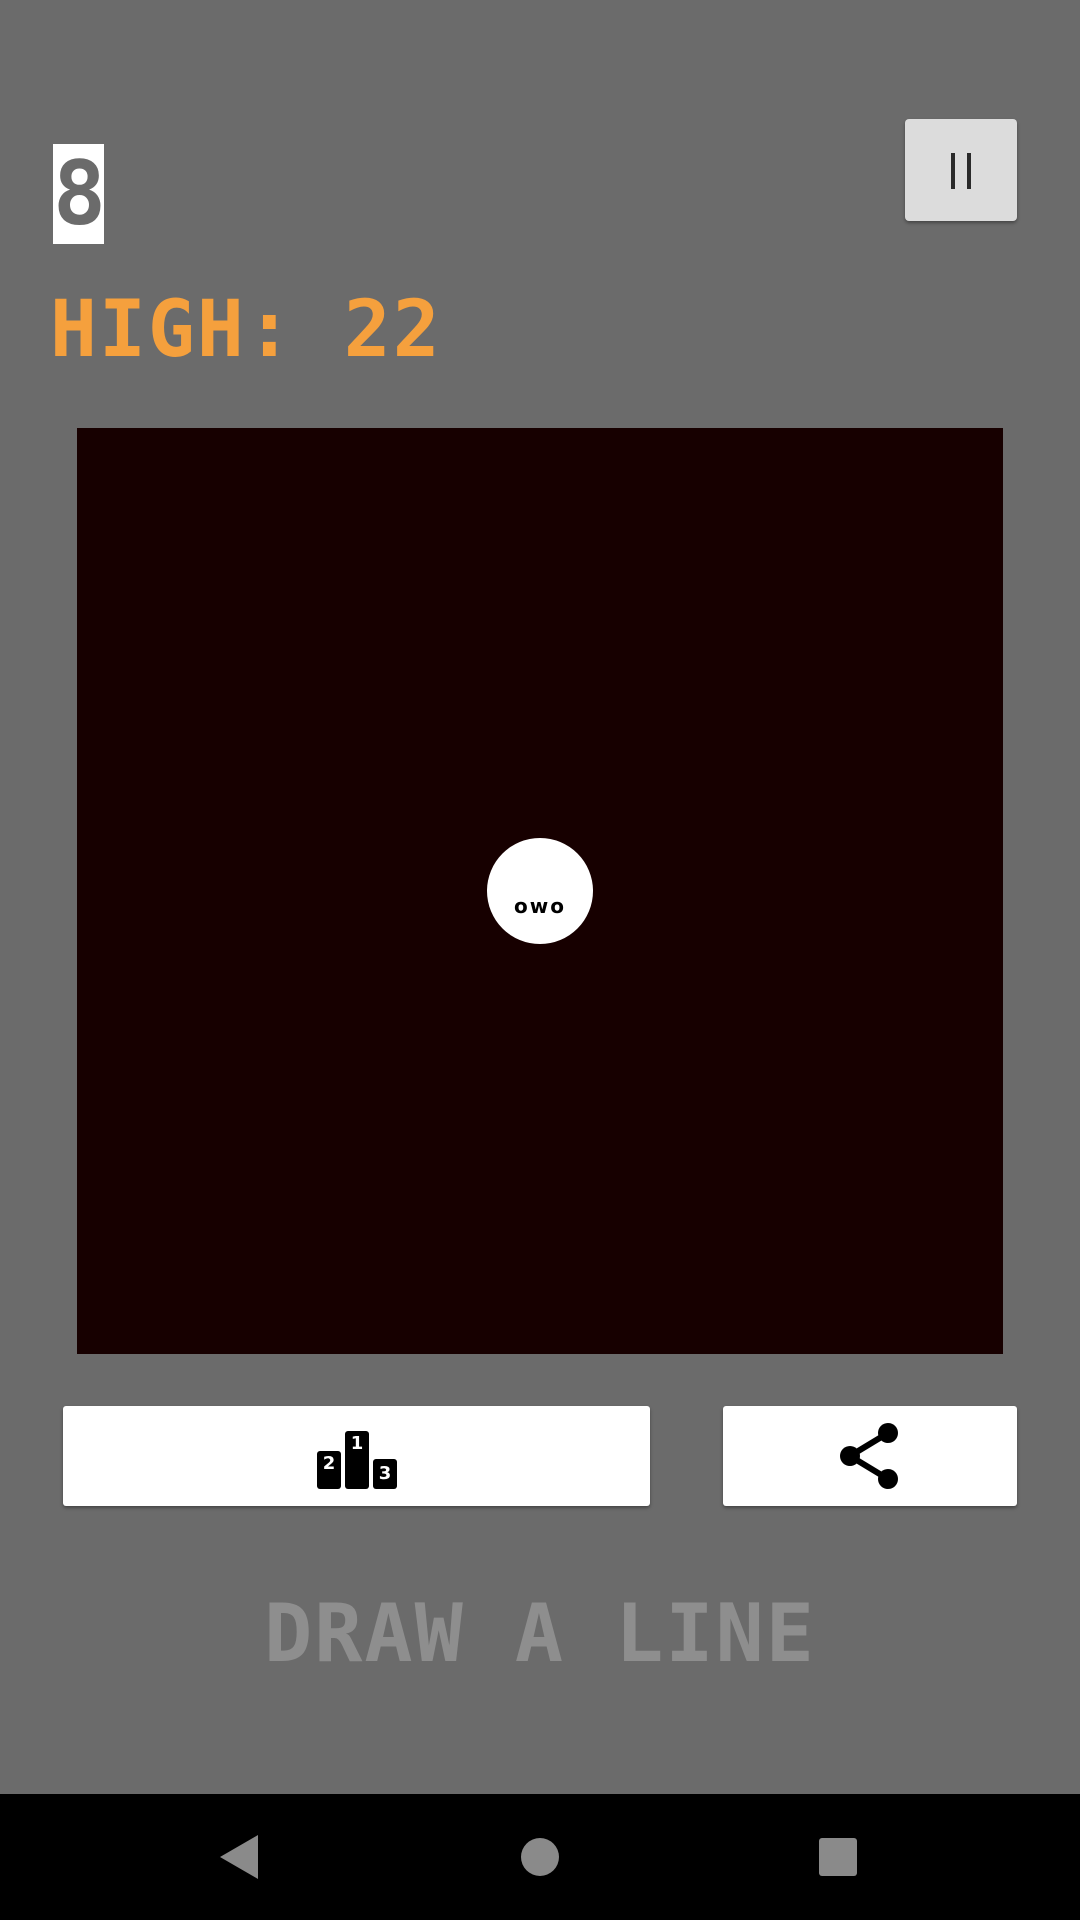 The image size is (1080, 1920). I want to click on current-score: 8, so click(78, 194).